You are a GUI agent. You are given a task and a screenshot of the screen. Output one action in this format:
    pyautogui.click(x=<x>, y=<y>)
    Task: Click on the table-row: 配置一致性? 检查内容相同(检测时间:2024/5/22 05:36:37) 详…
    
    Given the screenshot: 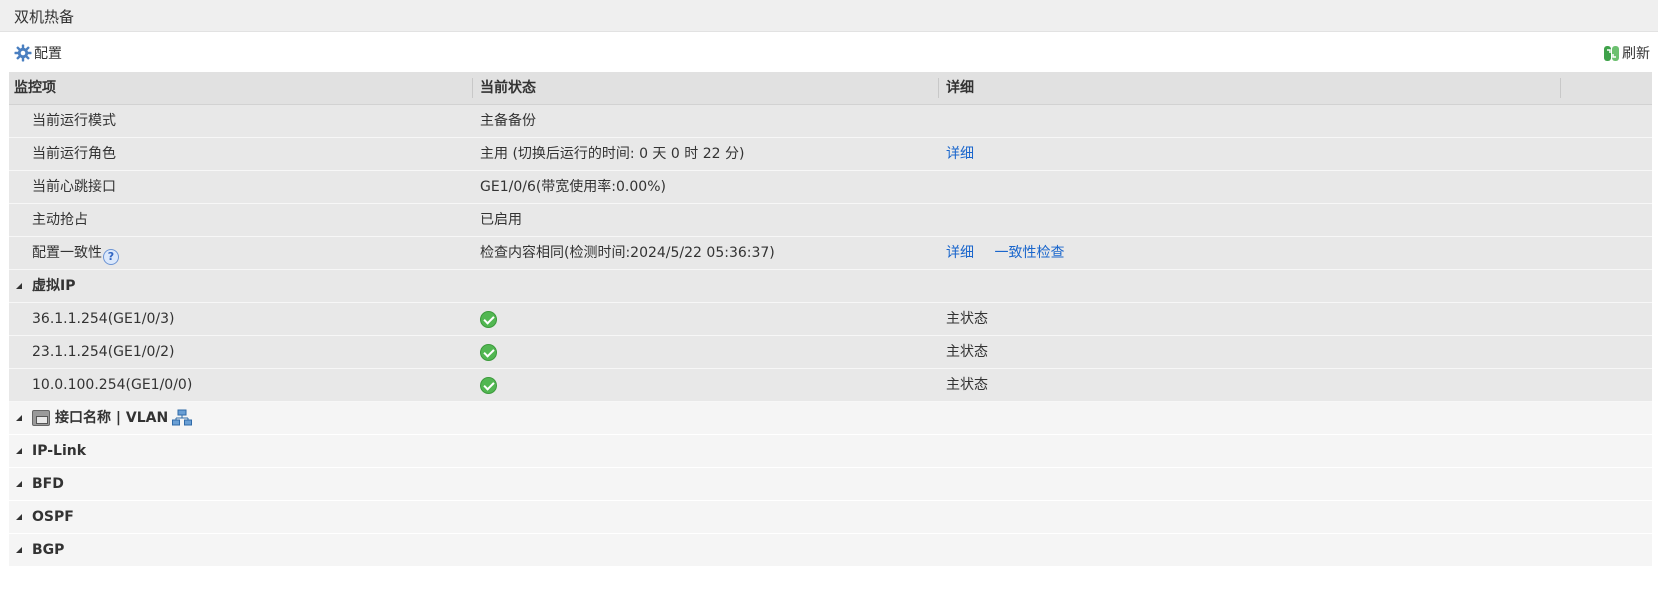 What is the action you would take?
    pyautogui.click(x=830, y=253)
    